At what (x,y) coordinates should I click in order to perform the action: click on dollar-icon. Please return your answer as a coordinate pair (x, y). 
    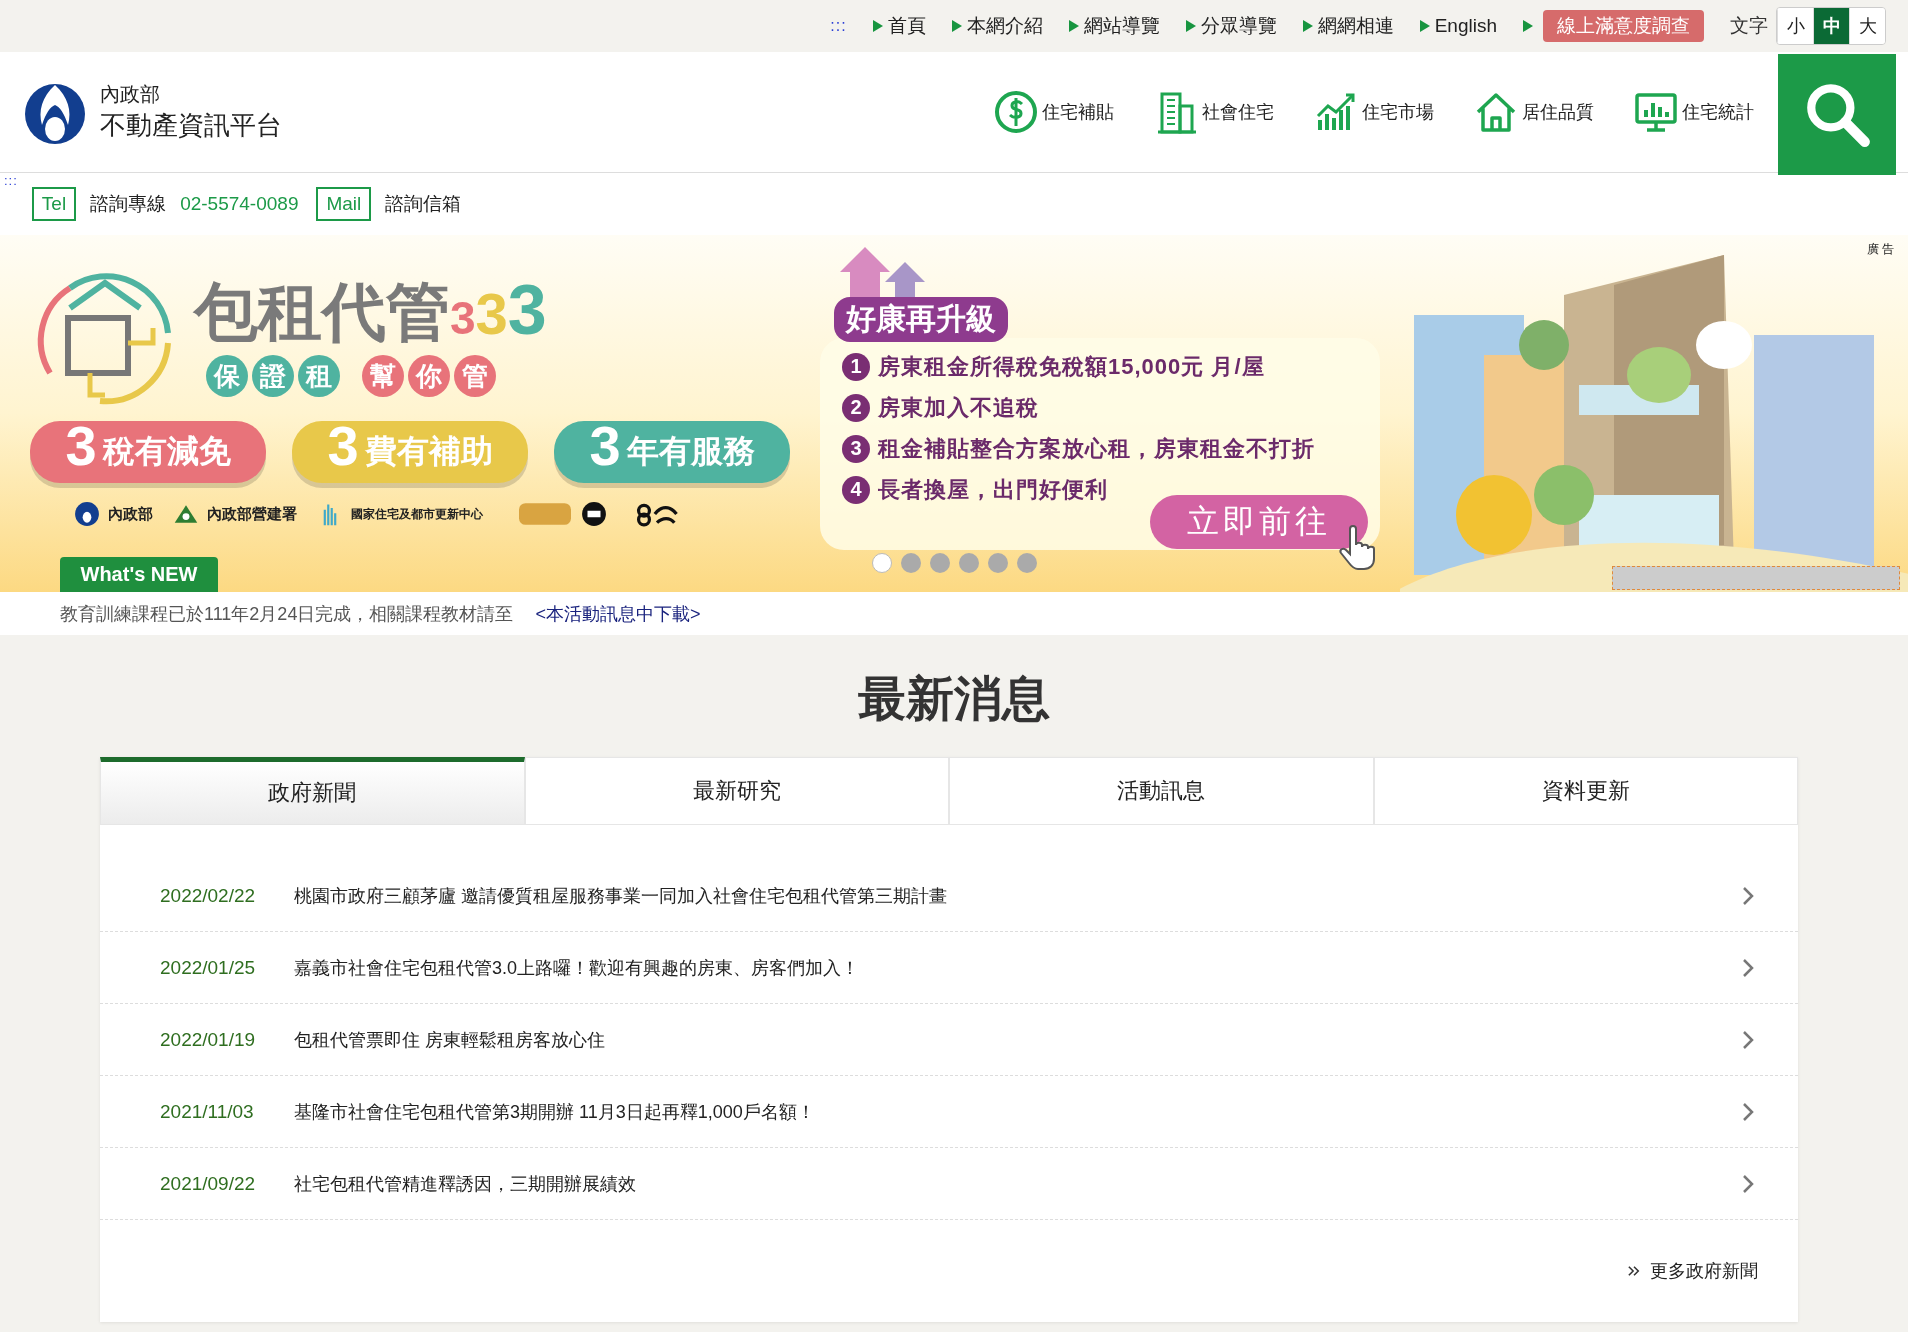
    Looking at the image, I should click on (1016, 112).